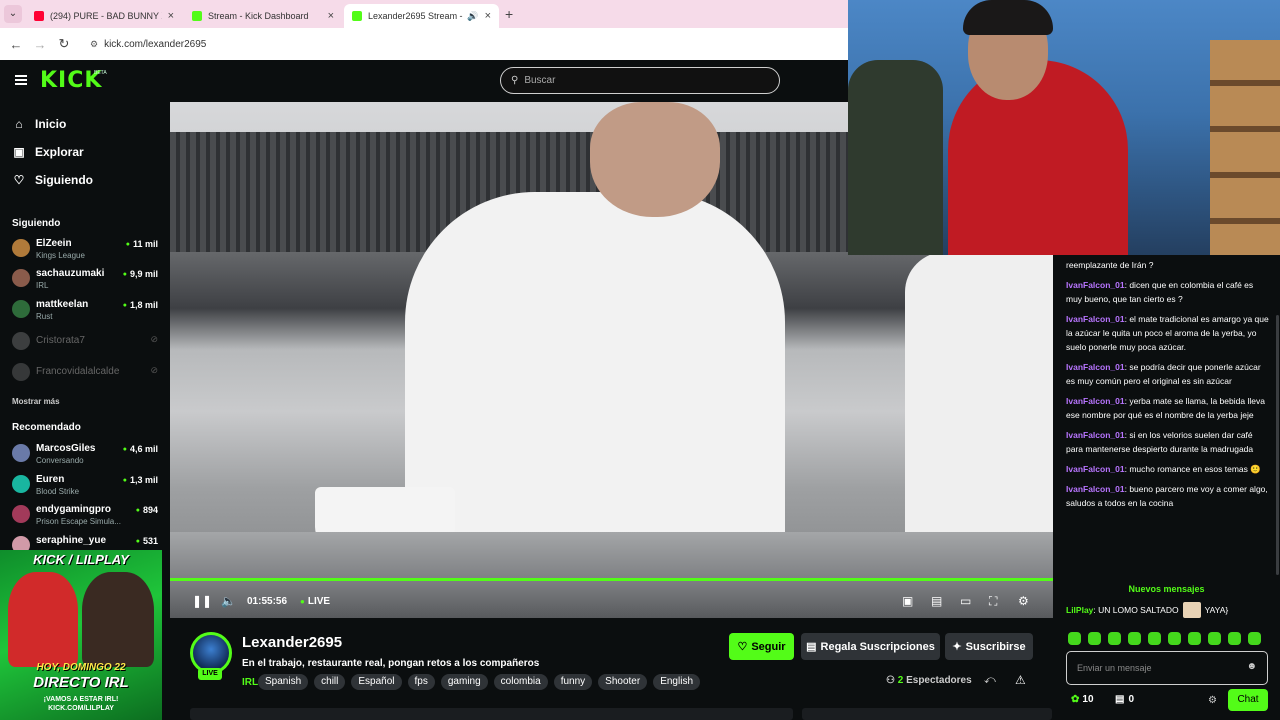 The image size is (1280, 720). I want to click on tag: Español, so click(376, 682).